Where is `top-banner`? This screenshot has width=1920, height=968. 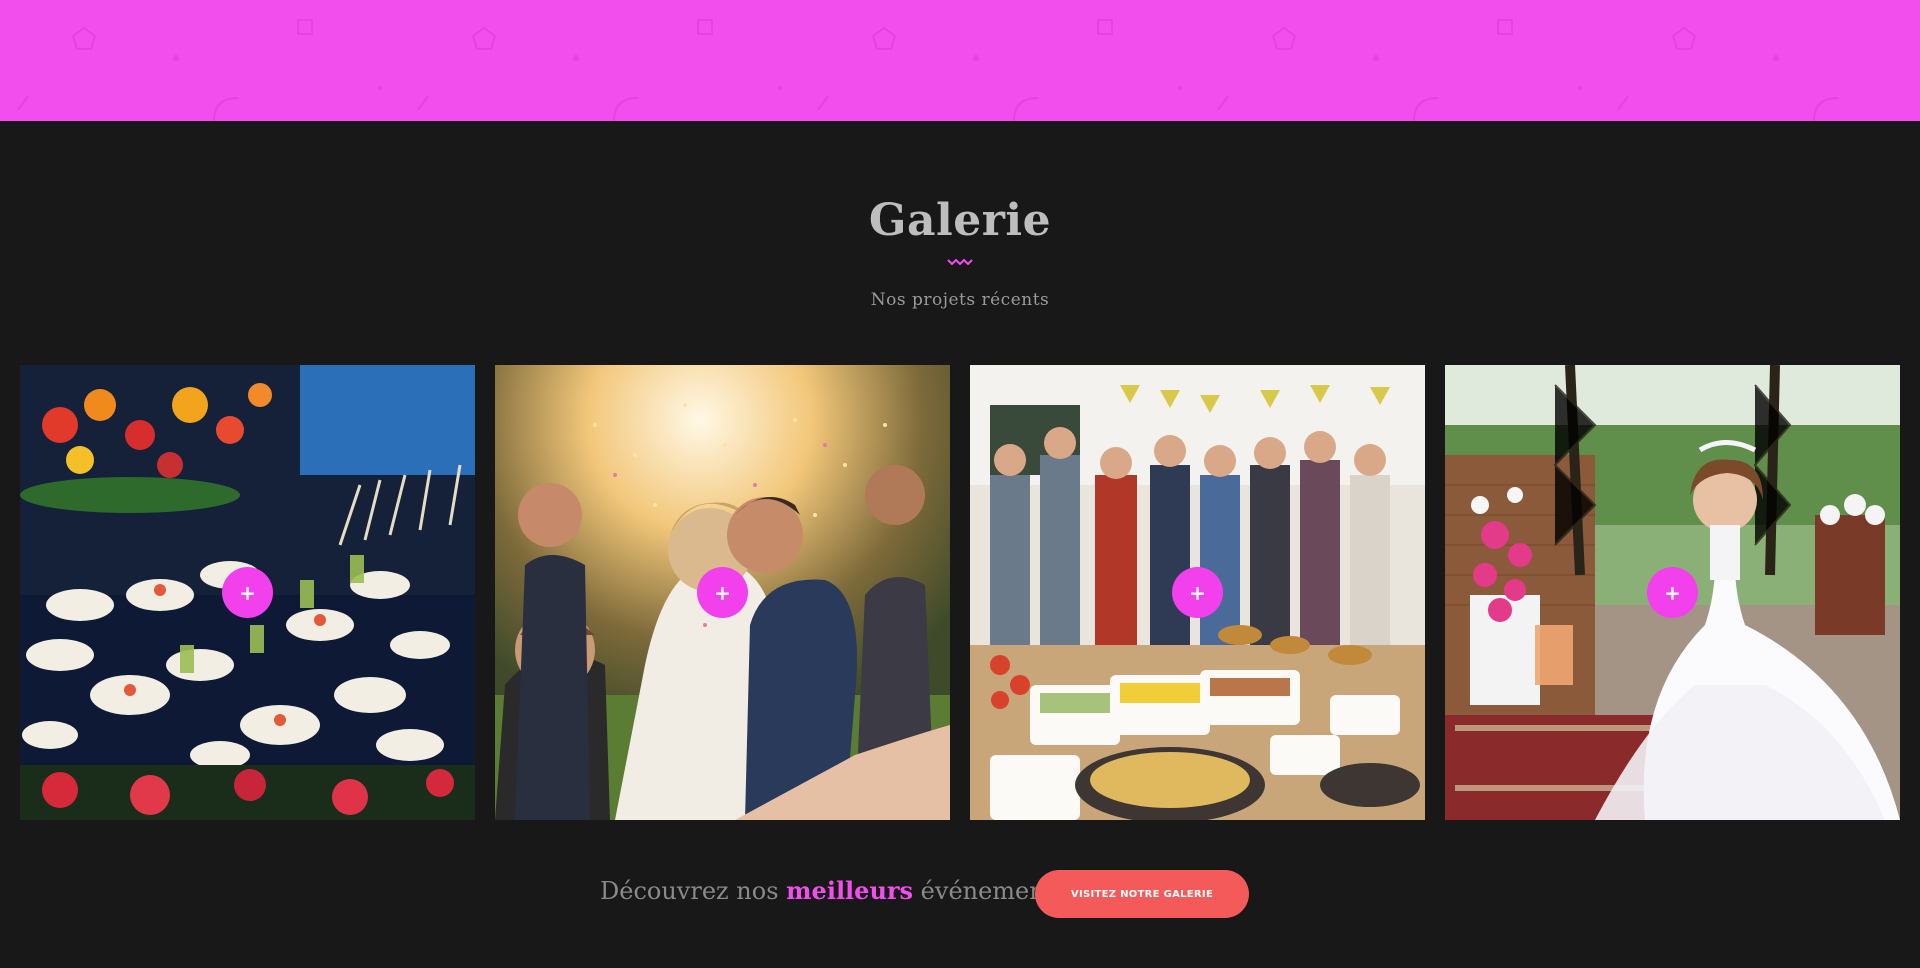
top-banner is located at coordinates (960, 60).